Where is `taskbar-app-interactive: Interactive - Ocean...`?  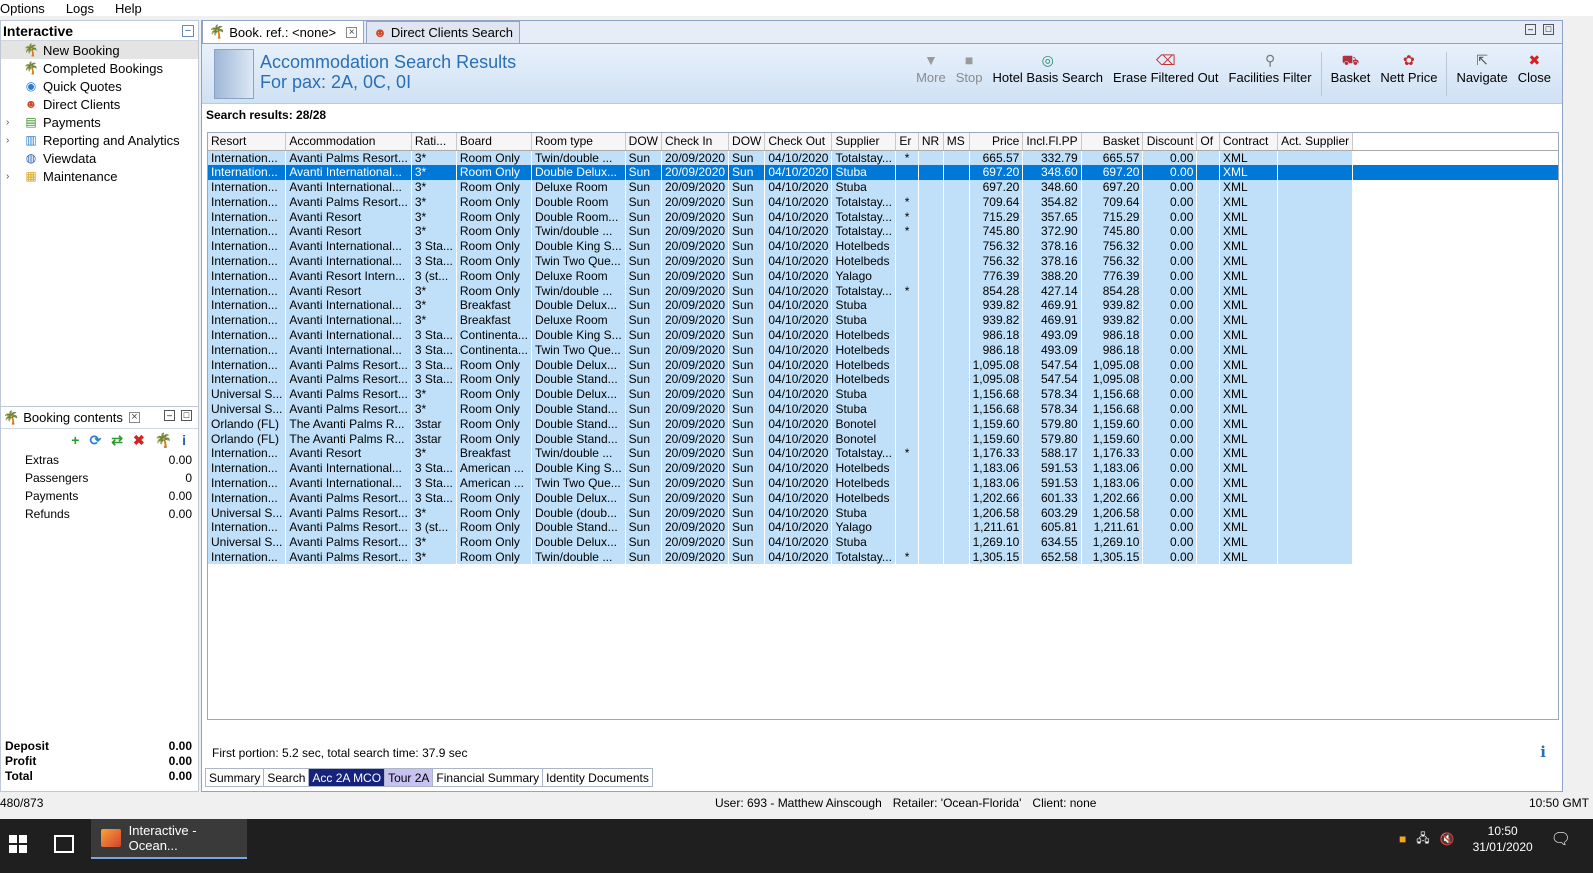 taskbar-app-interactive: Interactive - Ocean... is located at coordinates (169, 839).